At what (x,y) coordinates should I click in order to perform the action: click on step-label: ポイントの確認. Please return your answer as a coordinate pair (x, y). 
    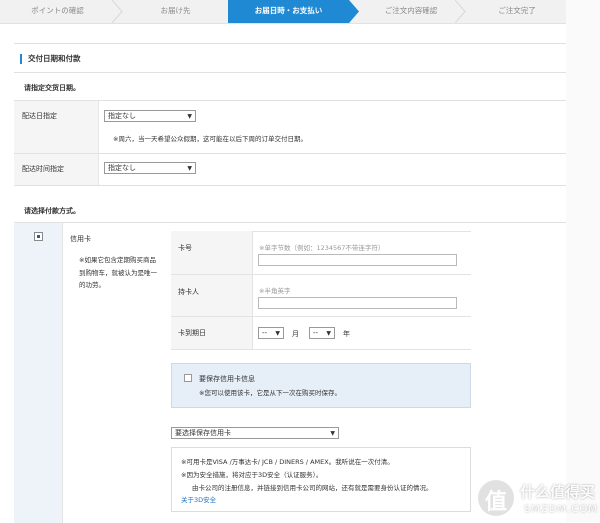
    Looking at the image, I should click on (57, 10).